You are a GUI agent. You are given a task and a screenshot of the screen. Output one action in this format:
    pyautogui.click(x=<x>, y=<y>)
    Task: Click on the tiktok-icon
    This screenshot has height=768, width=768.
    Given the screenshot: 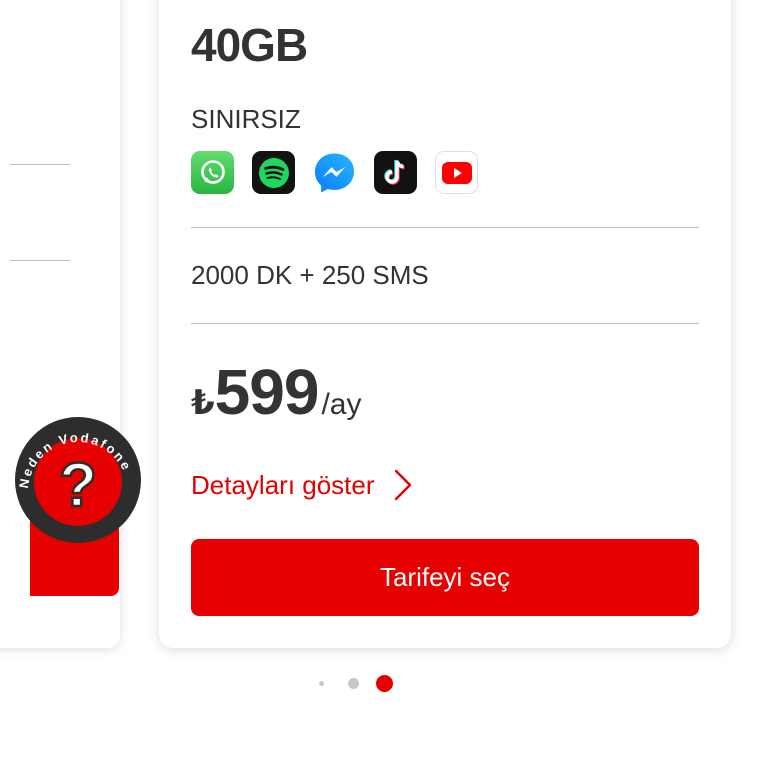 What is the action you would take?
    pyautogui.click(x=395, y=172)
    